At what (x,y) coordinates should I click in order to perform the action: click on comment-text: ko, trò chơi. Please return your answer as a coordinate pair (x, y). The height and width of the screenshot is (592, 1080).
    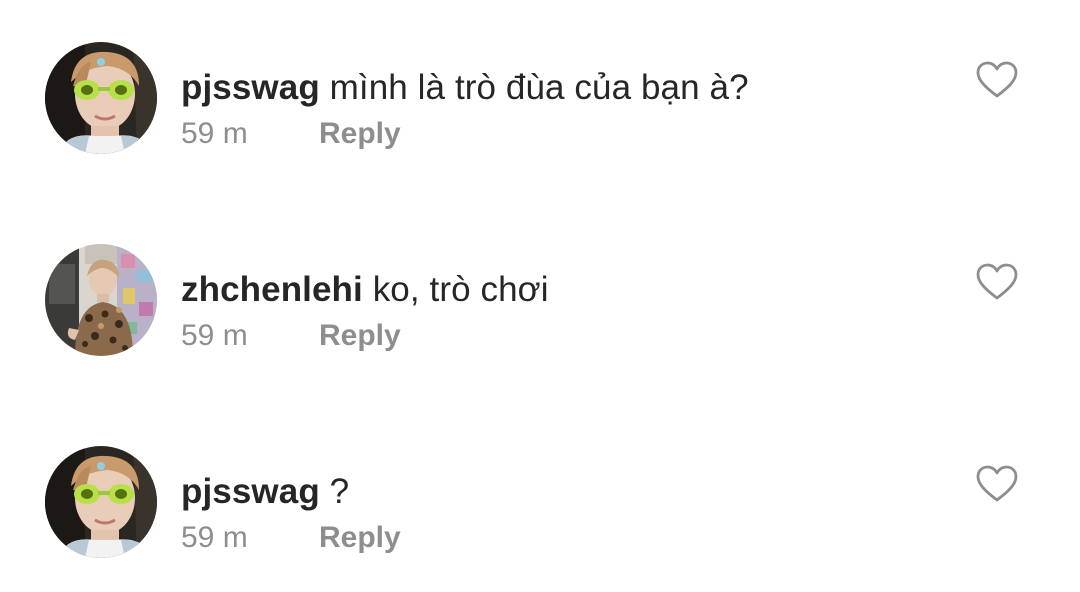
    Looking at the image, I should click on (460, 289).